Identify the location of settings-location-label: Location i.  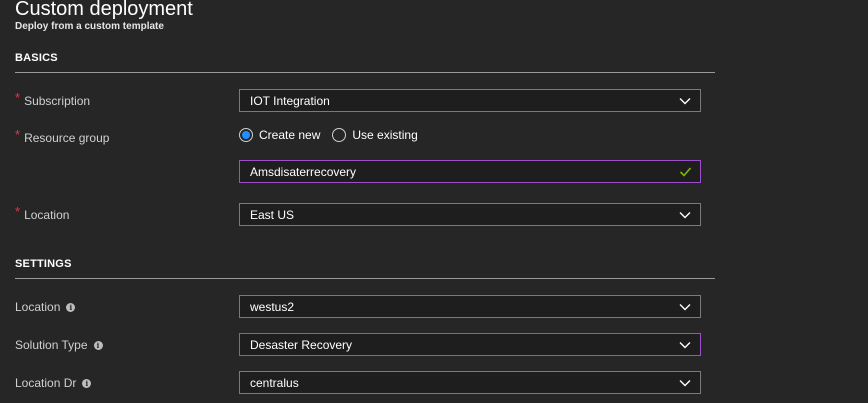
(45, 307).